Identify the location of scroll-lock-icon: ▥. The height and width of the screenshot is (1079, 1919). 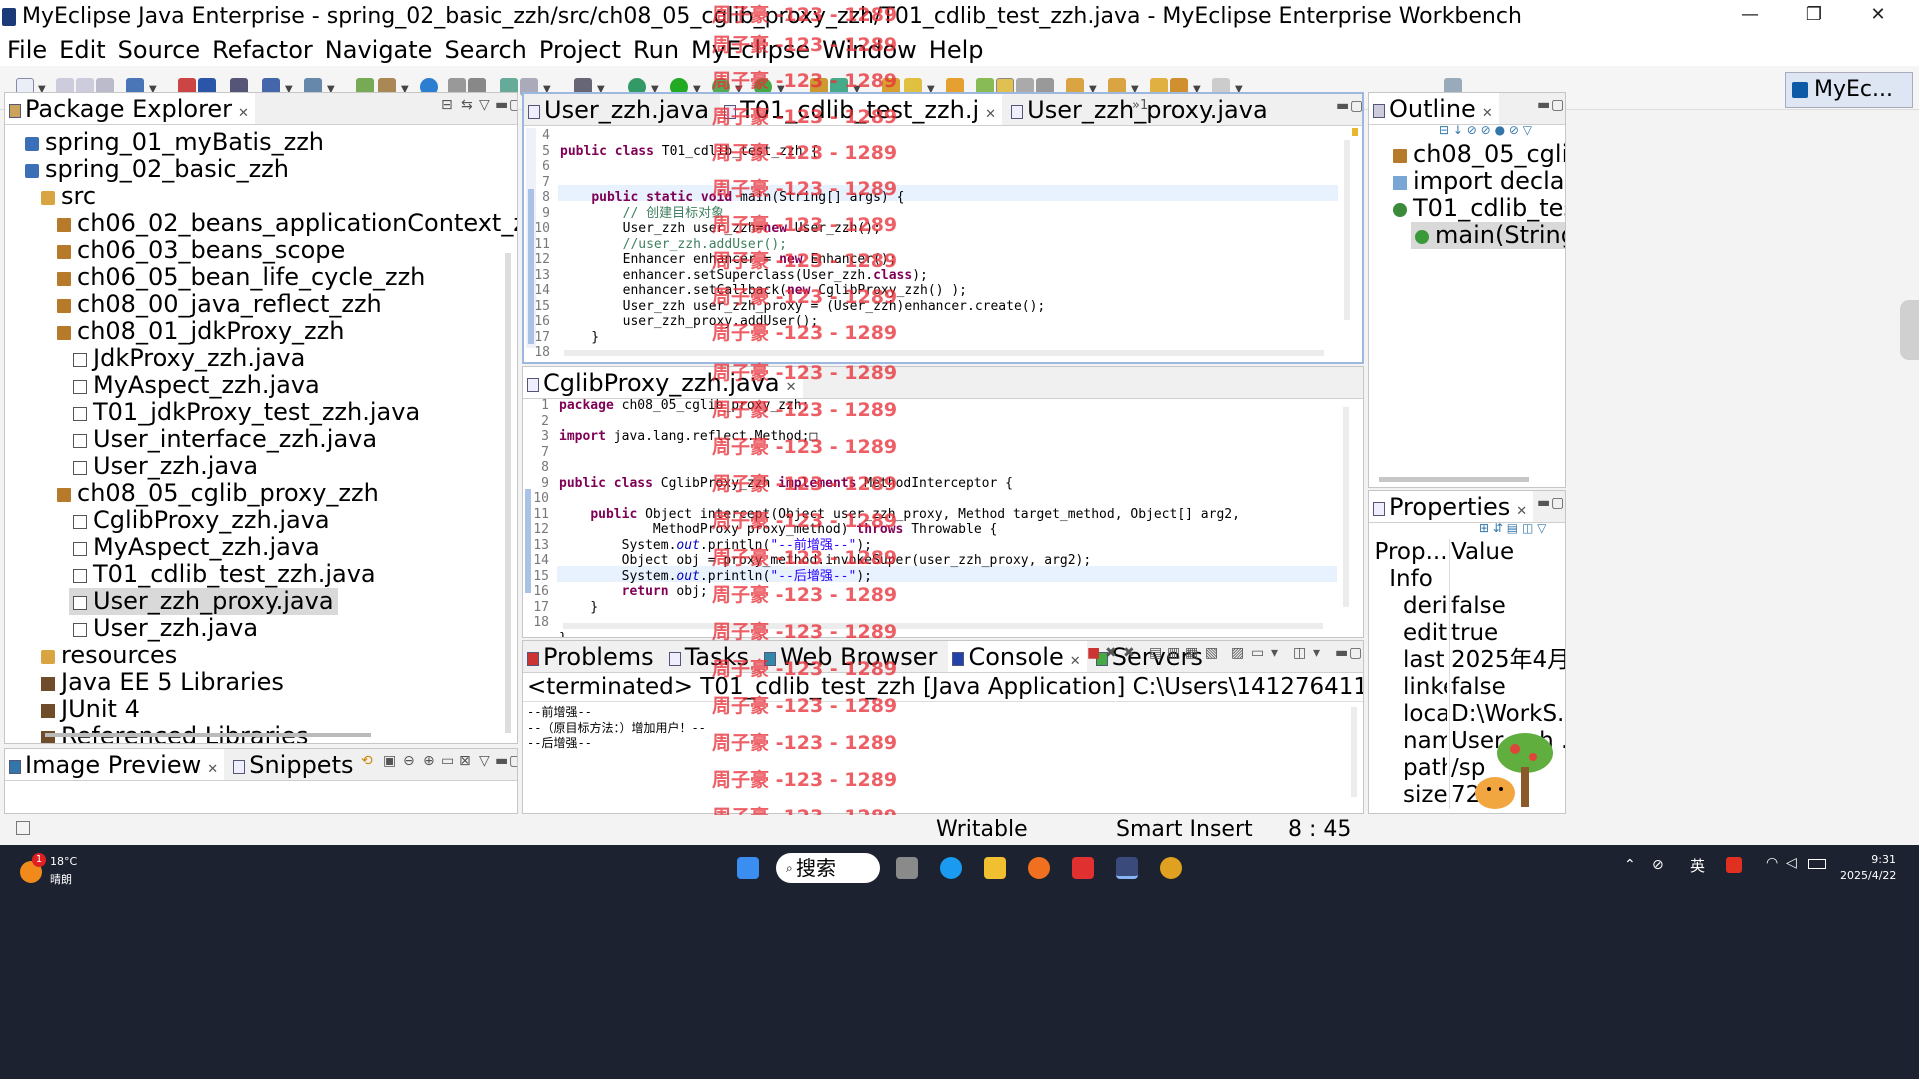
(1173, 653).